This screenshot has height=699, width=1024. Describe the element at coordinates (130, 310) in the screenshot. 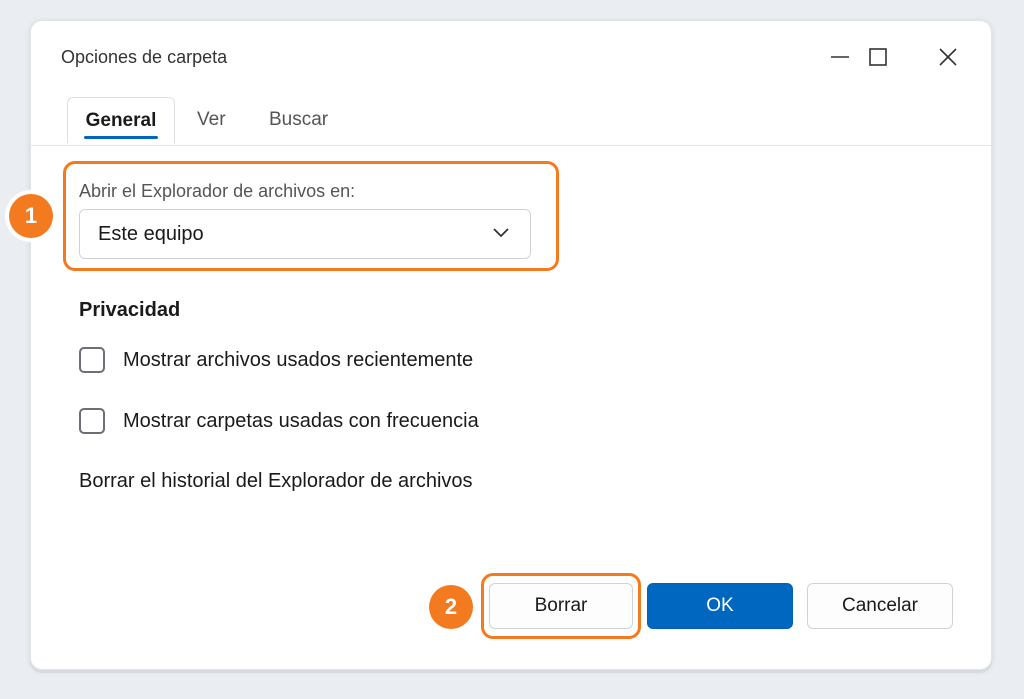

I see `privacy-title: Privacidad` at that location.